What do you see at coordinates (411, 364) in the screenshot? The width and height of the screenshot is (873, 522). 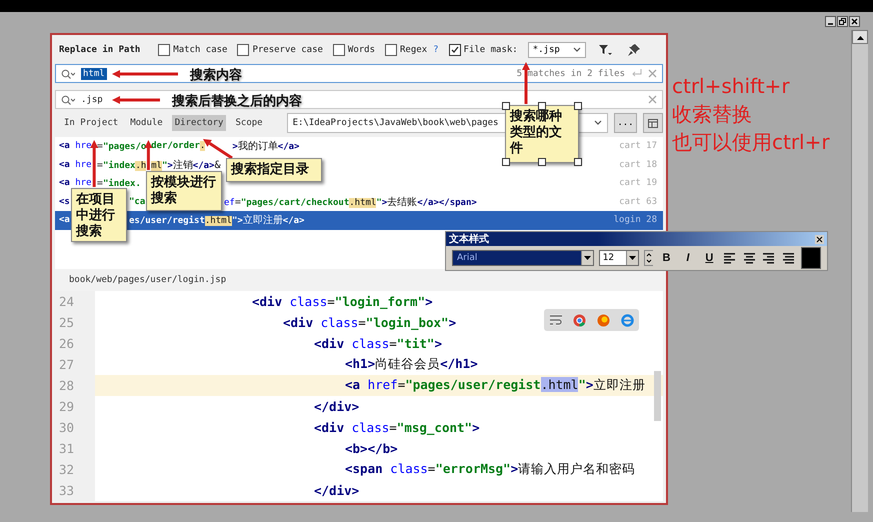 I see `code-line: <h1>尚硅谷会员</h1>` at bounding box center [411, 364].